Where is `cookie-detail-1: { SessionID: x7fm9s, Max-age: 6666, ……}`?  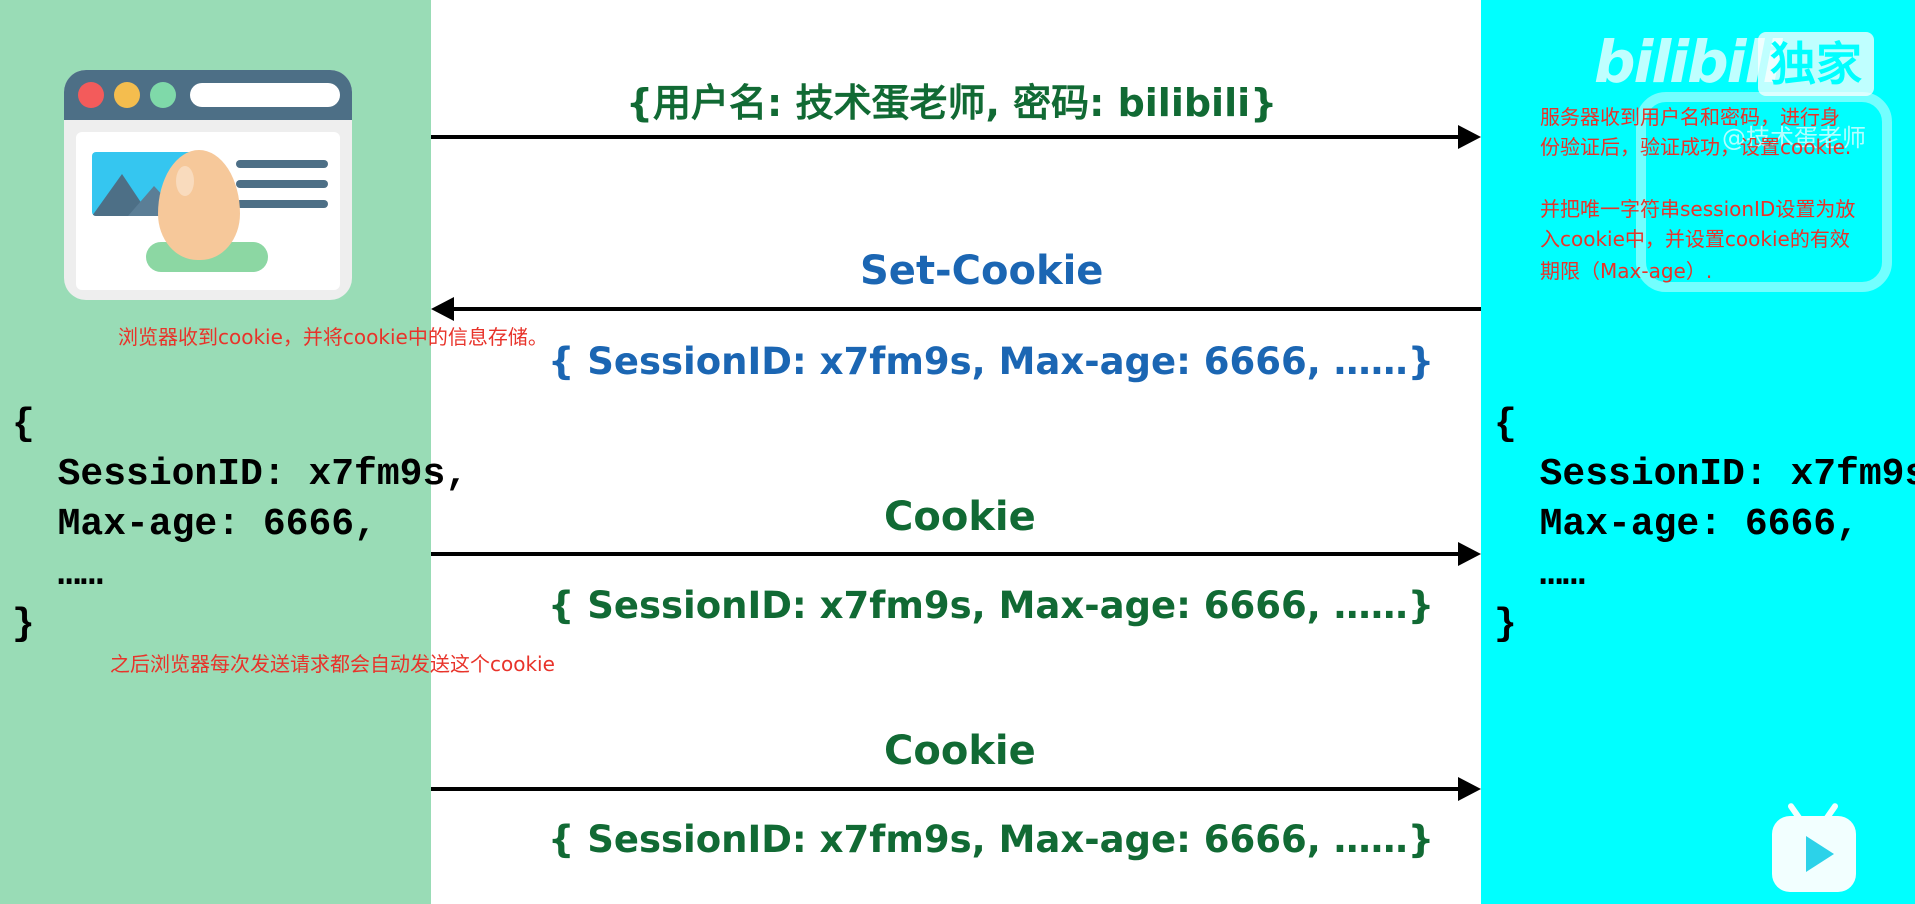
cookie-detail-1: { SessionID: x7fm9s, Max-age: 6666, ……} is located at coordinates (991, 605).